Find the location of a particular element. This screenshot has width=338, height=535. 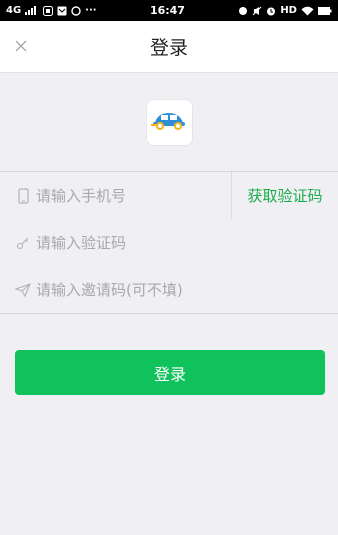

status-time: 16:47 is located at coordinates (167, 10).